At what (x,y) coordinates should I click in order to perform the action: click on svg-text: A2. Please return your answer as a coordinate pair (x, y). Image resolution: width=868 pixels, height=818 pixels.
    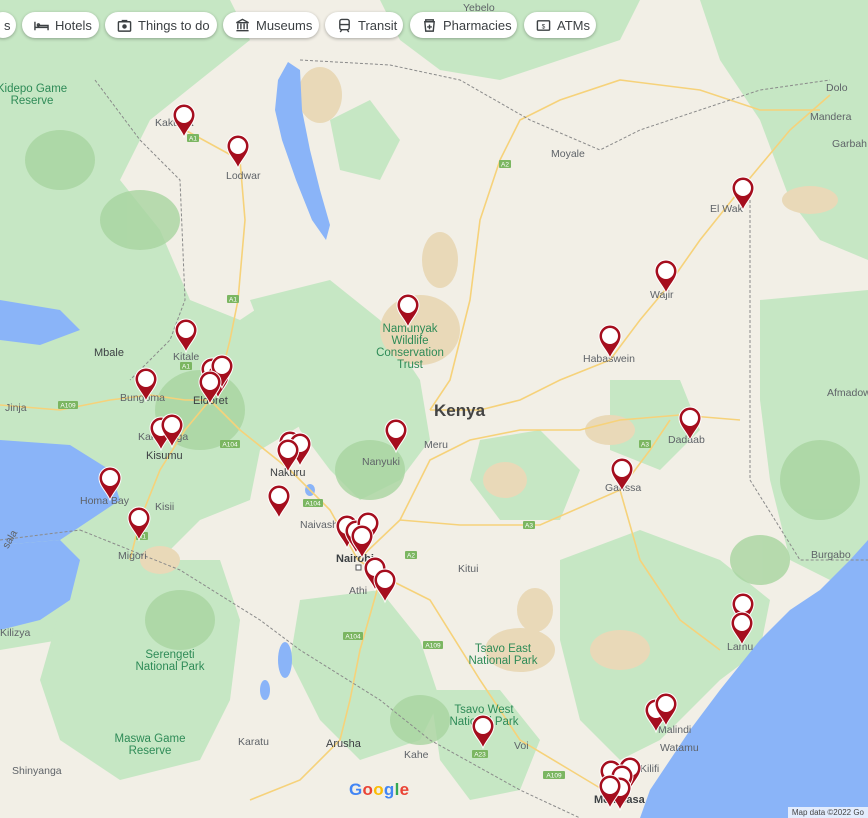
    Looking at the image, I should click on (505, 165).